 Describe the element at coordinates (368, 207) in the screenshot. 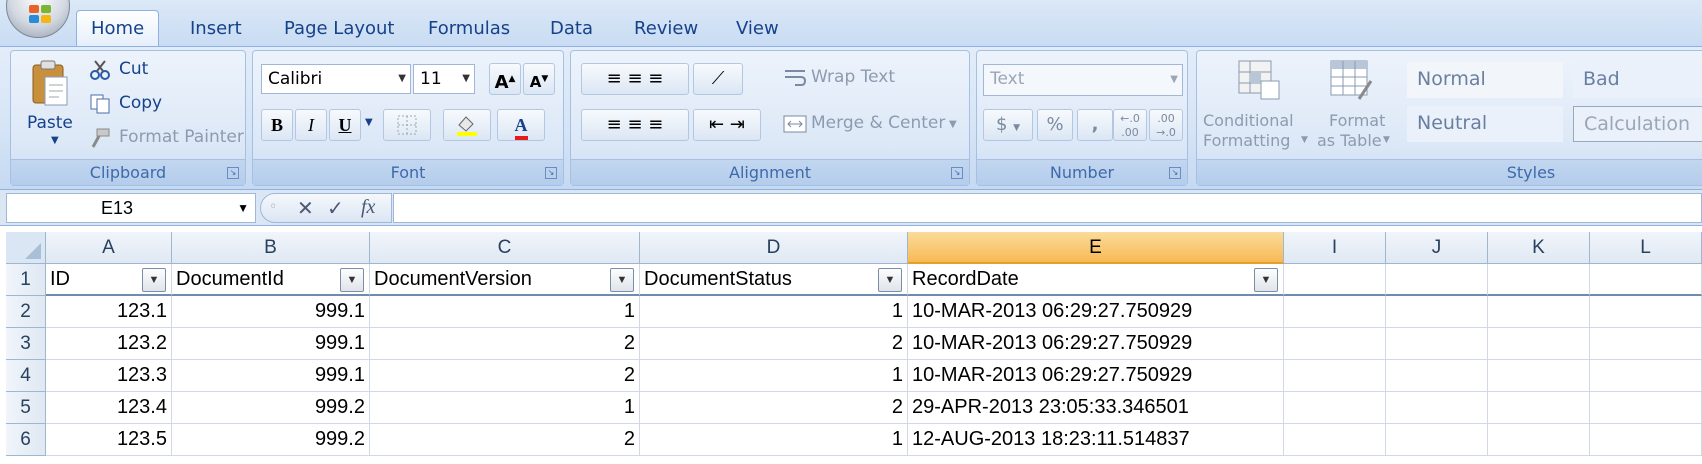

I see `insert-function-icon: fx` at that location.